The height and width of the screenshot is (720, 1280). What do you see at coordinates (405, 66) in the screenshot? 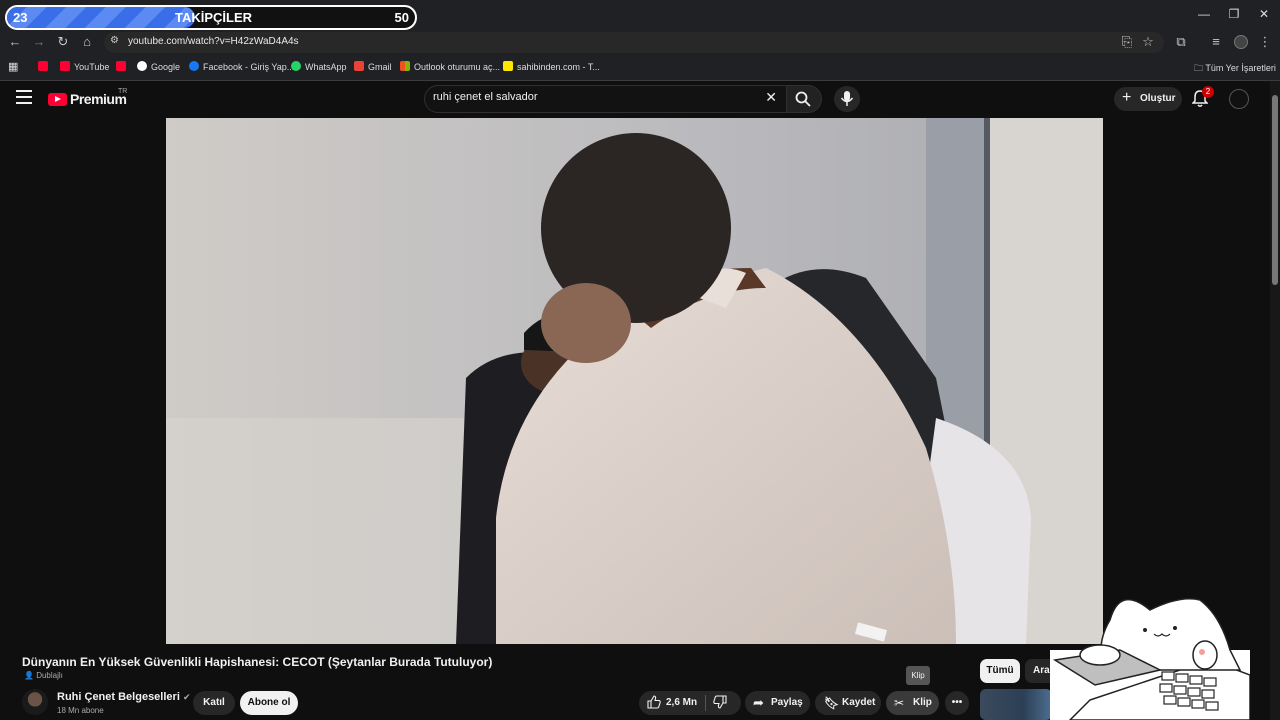
I see `microsoft-icon` at bounding box center [405, 66].